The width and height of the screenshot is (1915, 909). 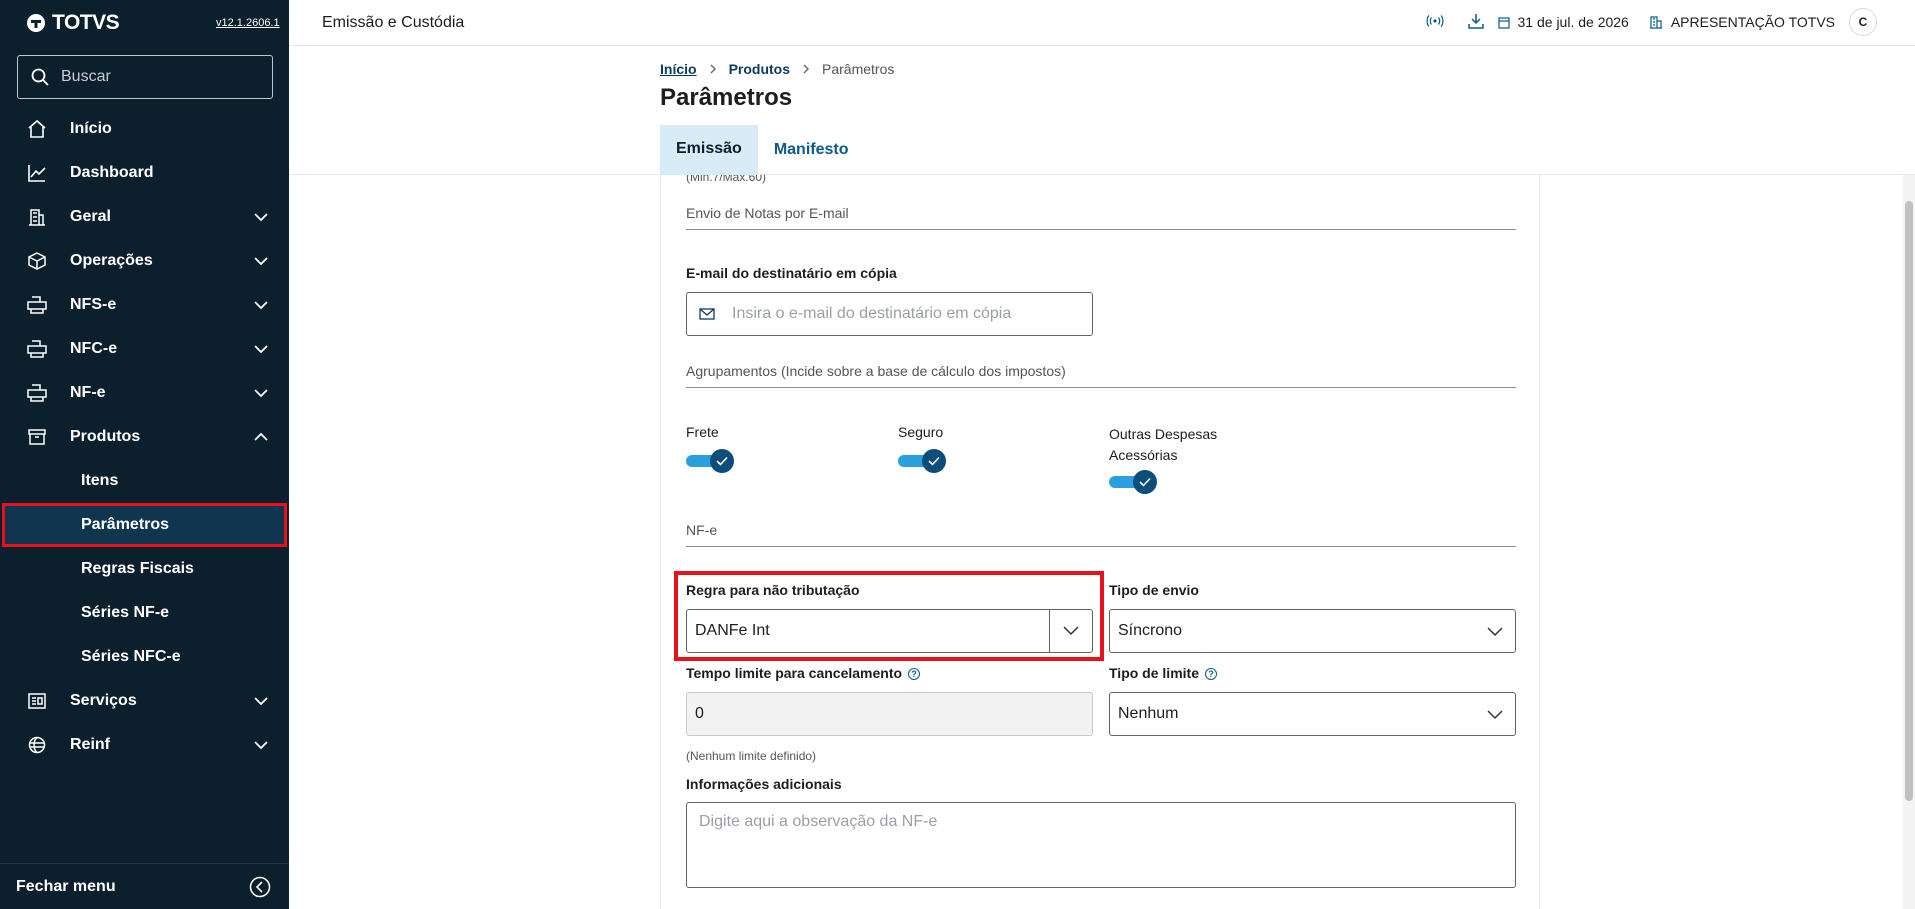 What do you see at coordinates (678, 69) in the screenshot?
I see `breadcrumb-inicio: Início` at bounding box center [678, 69].